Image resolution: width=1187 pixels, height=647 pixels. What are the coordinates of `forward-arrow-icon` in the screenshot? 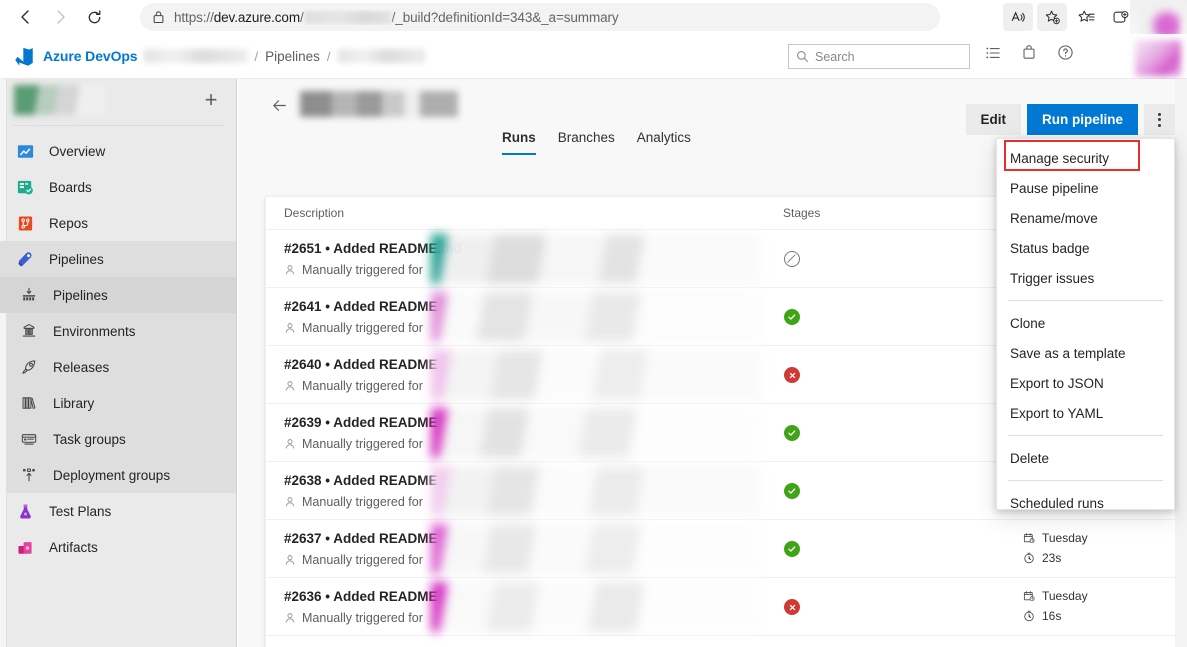 It's located at (60, 17).